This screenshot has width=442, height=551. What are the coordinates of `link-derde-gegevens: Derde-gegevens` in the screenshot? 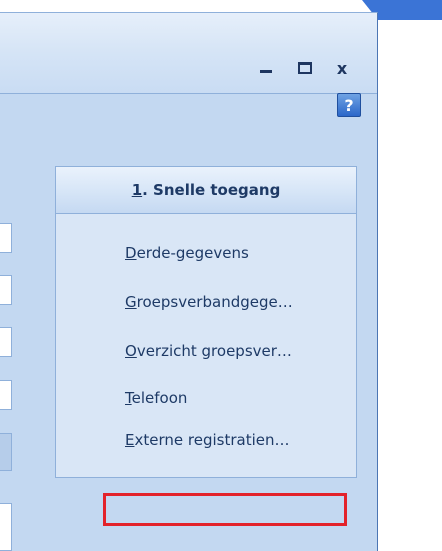 It's located at (187, 253).